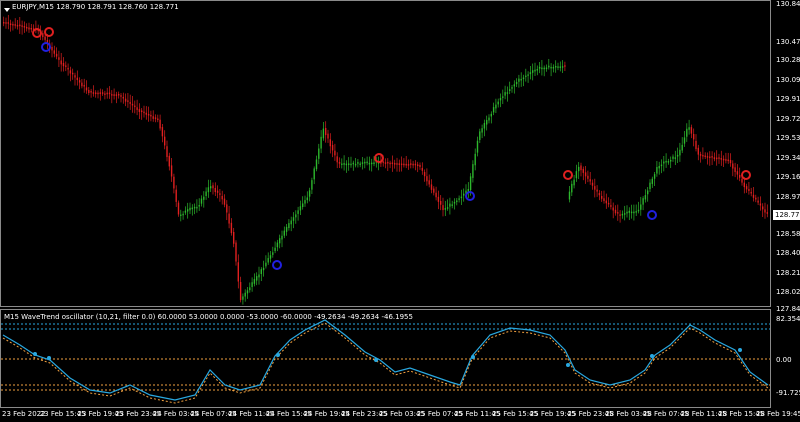 This screenshot has height=422, width=800. What do you see at coordinates (786, 215) in the screenshot?
I see `current-price-tag: 128.771` at bounding box center [786, 215].